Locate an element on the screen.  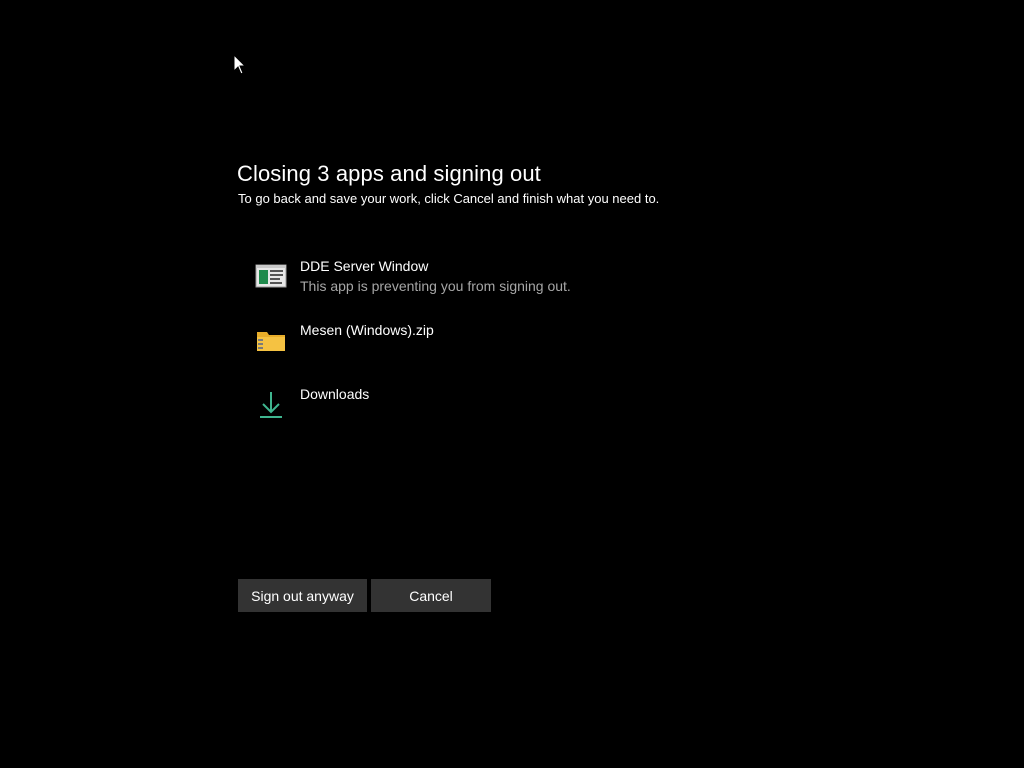
list-item-downloads: Downloads is located at coordinates (505, 416).